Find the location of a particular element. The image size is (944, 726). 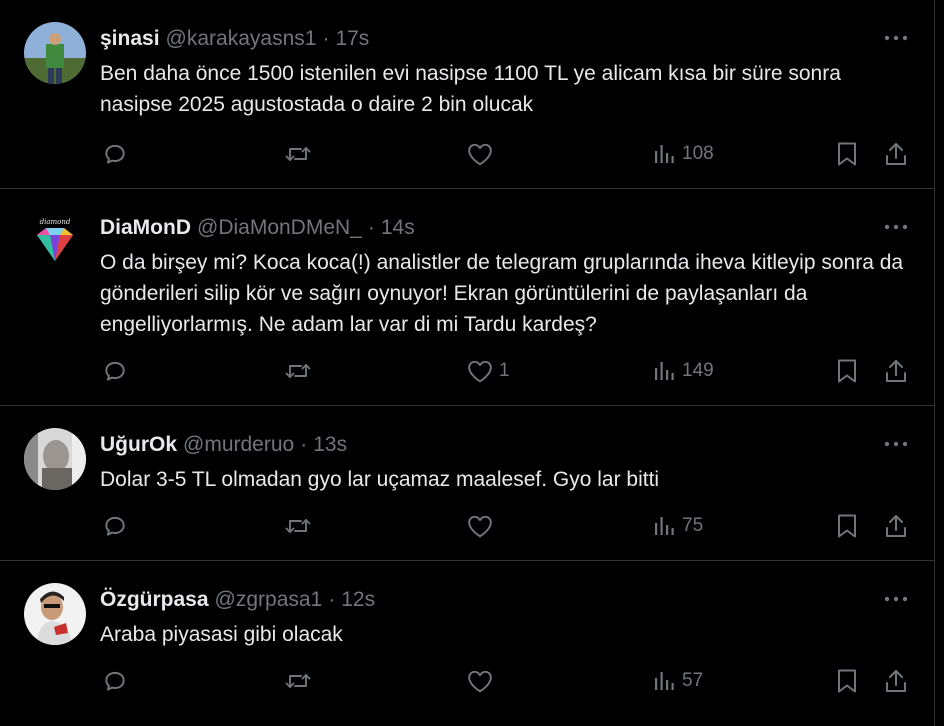

like-button: 1 is located at coordinates (488, 371).